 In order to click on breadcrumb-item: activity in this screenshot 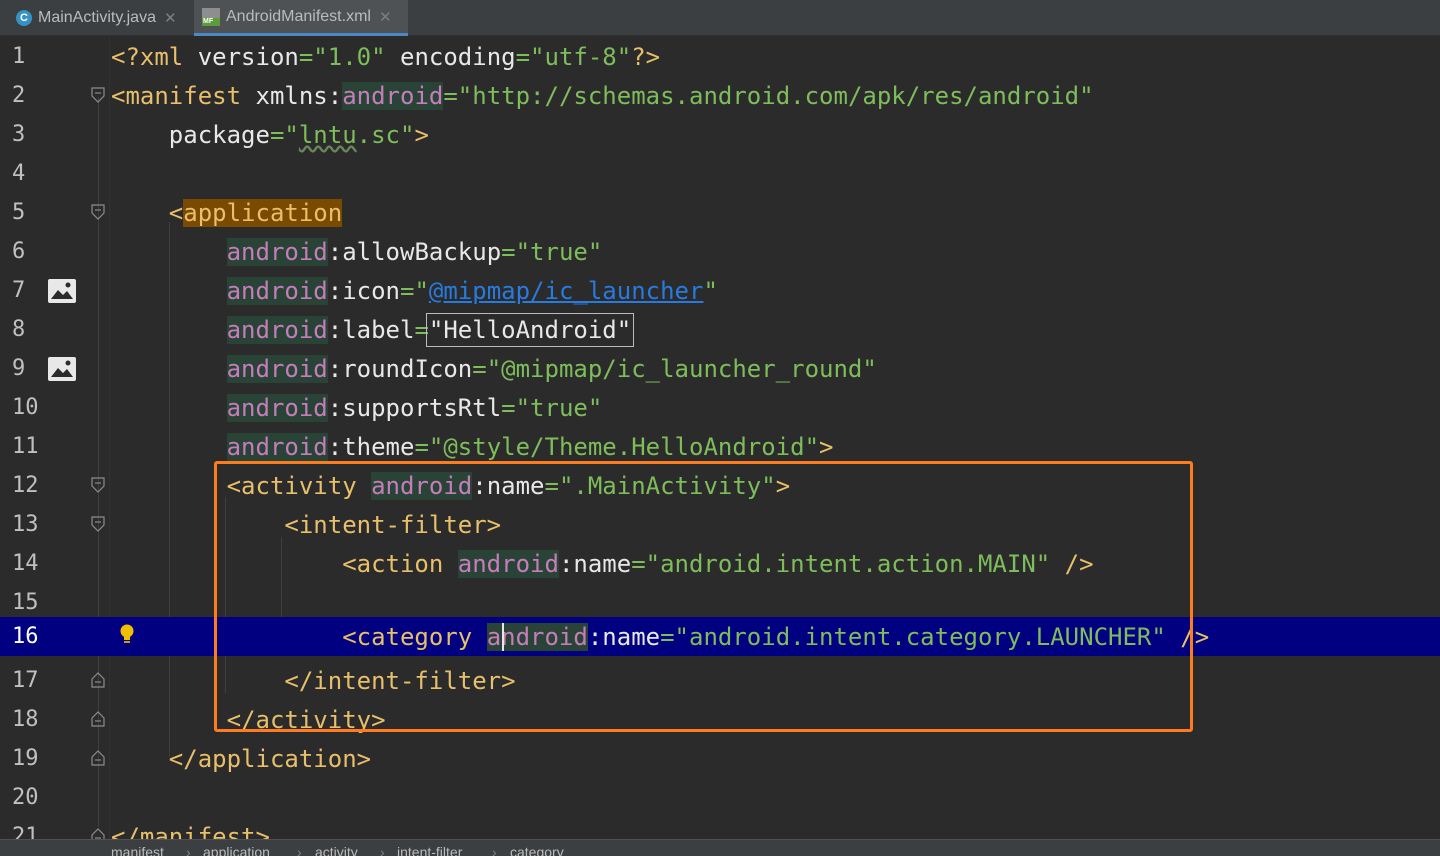, I will do `click(336, 850)`.